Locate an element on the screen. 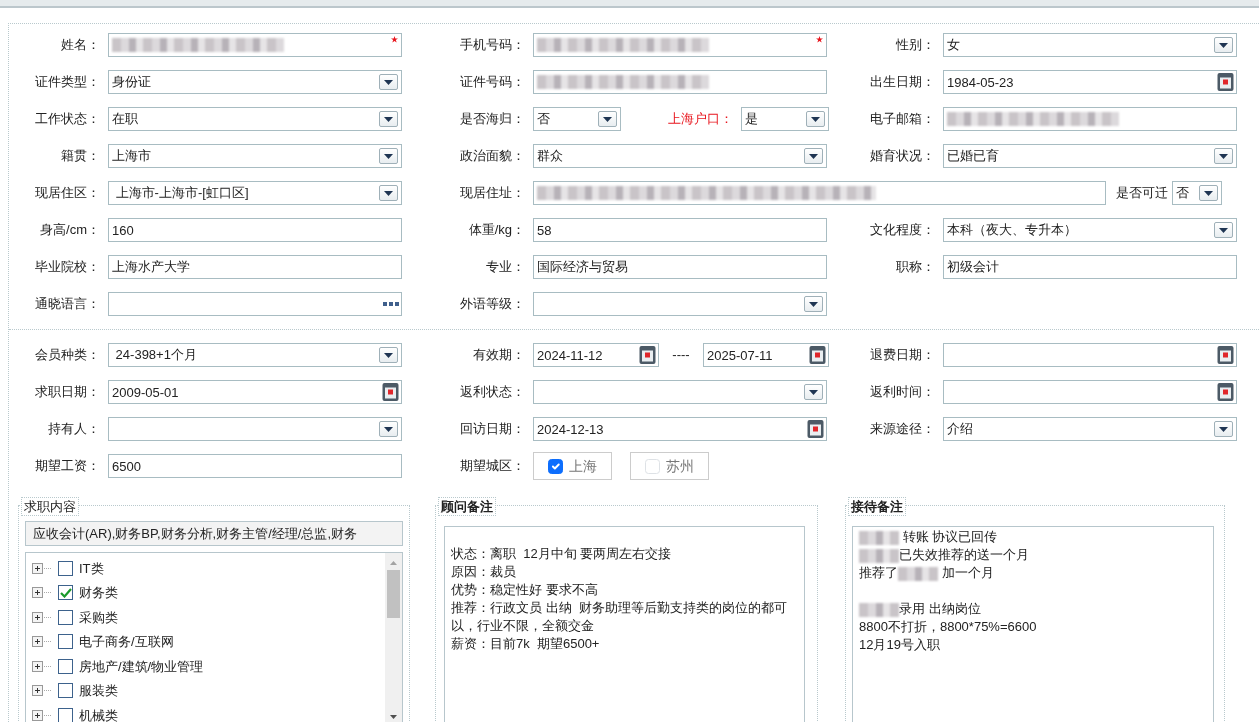 This screenshot has width=1259, height=724. notes-area: 状态：离职 12月中旬 要两周左右交接 原因：裁员 优势：稳定性好 要求不高 推荐：行政文员 出纳 财务助理等后勤支持类的岗位的都可以，行业不限，全额交金 薪资：目前7k 期望6500+ is located at coordinates (624, 624).